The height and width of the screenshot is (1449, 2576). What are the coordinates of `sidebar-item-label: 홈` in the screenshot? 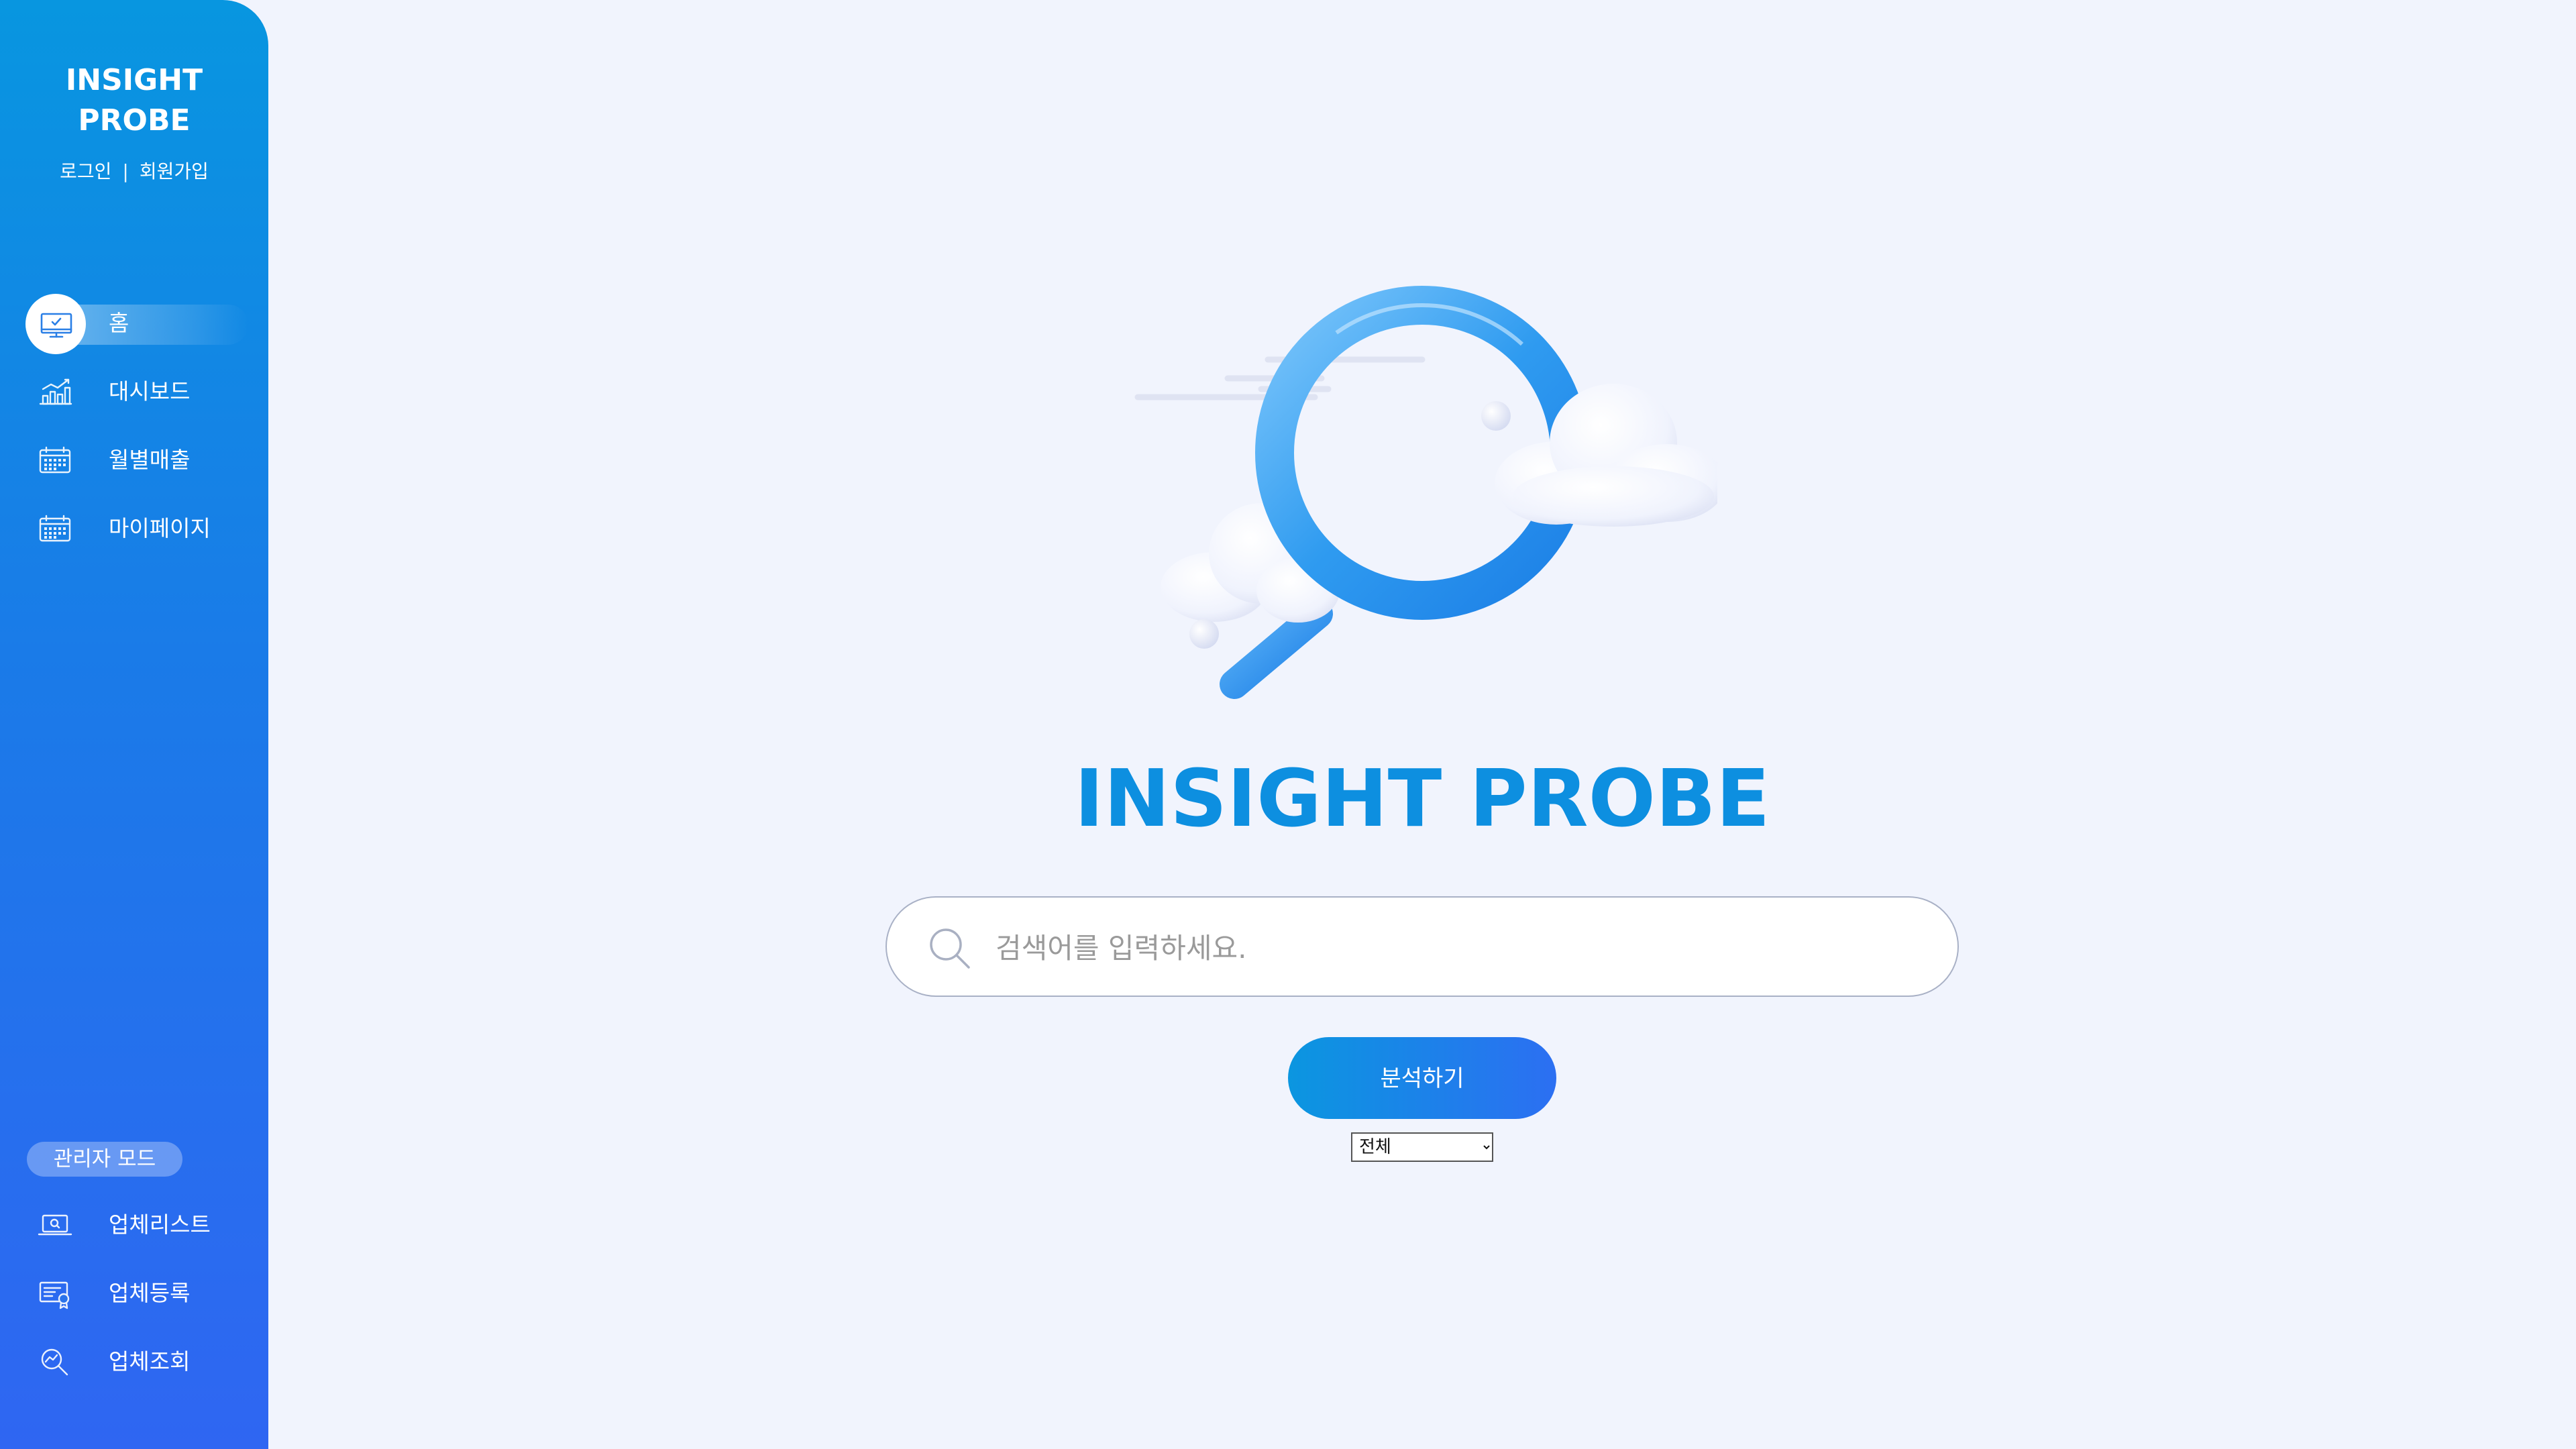 It's located at (119, 323).